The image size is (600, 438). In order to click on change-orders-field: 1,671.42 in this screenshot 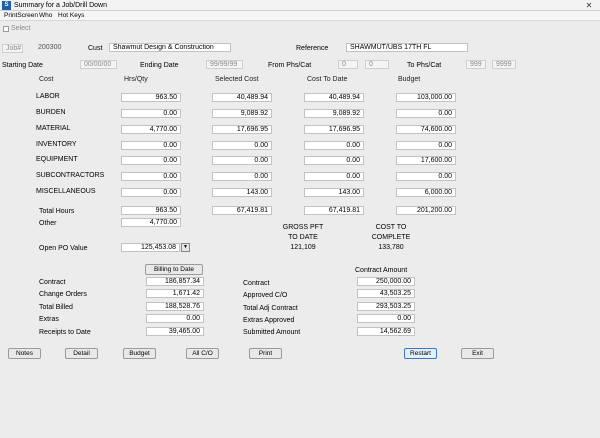, I will do `click(175, 293)`.